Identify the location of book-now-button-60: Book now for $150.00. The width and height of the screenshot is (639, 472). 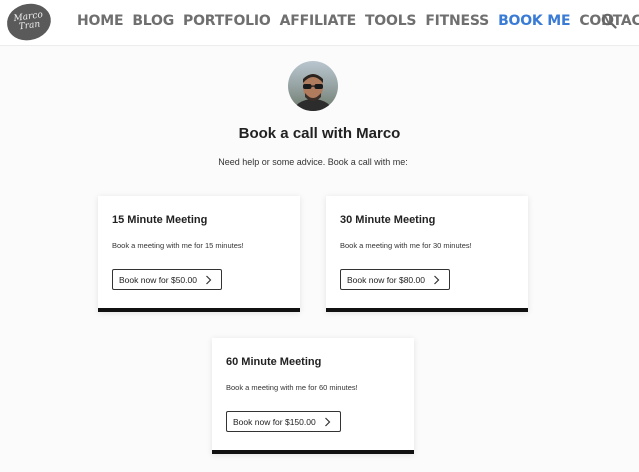
(283, 421).